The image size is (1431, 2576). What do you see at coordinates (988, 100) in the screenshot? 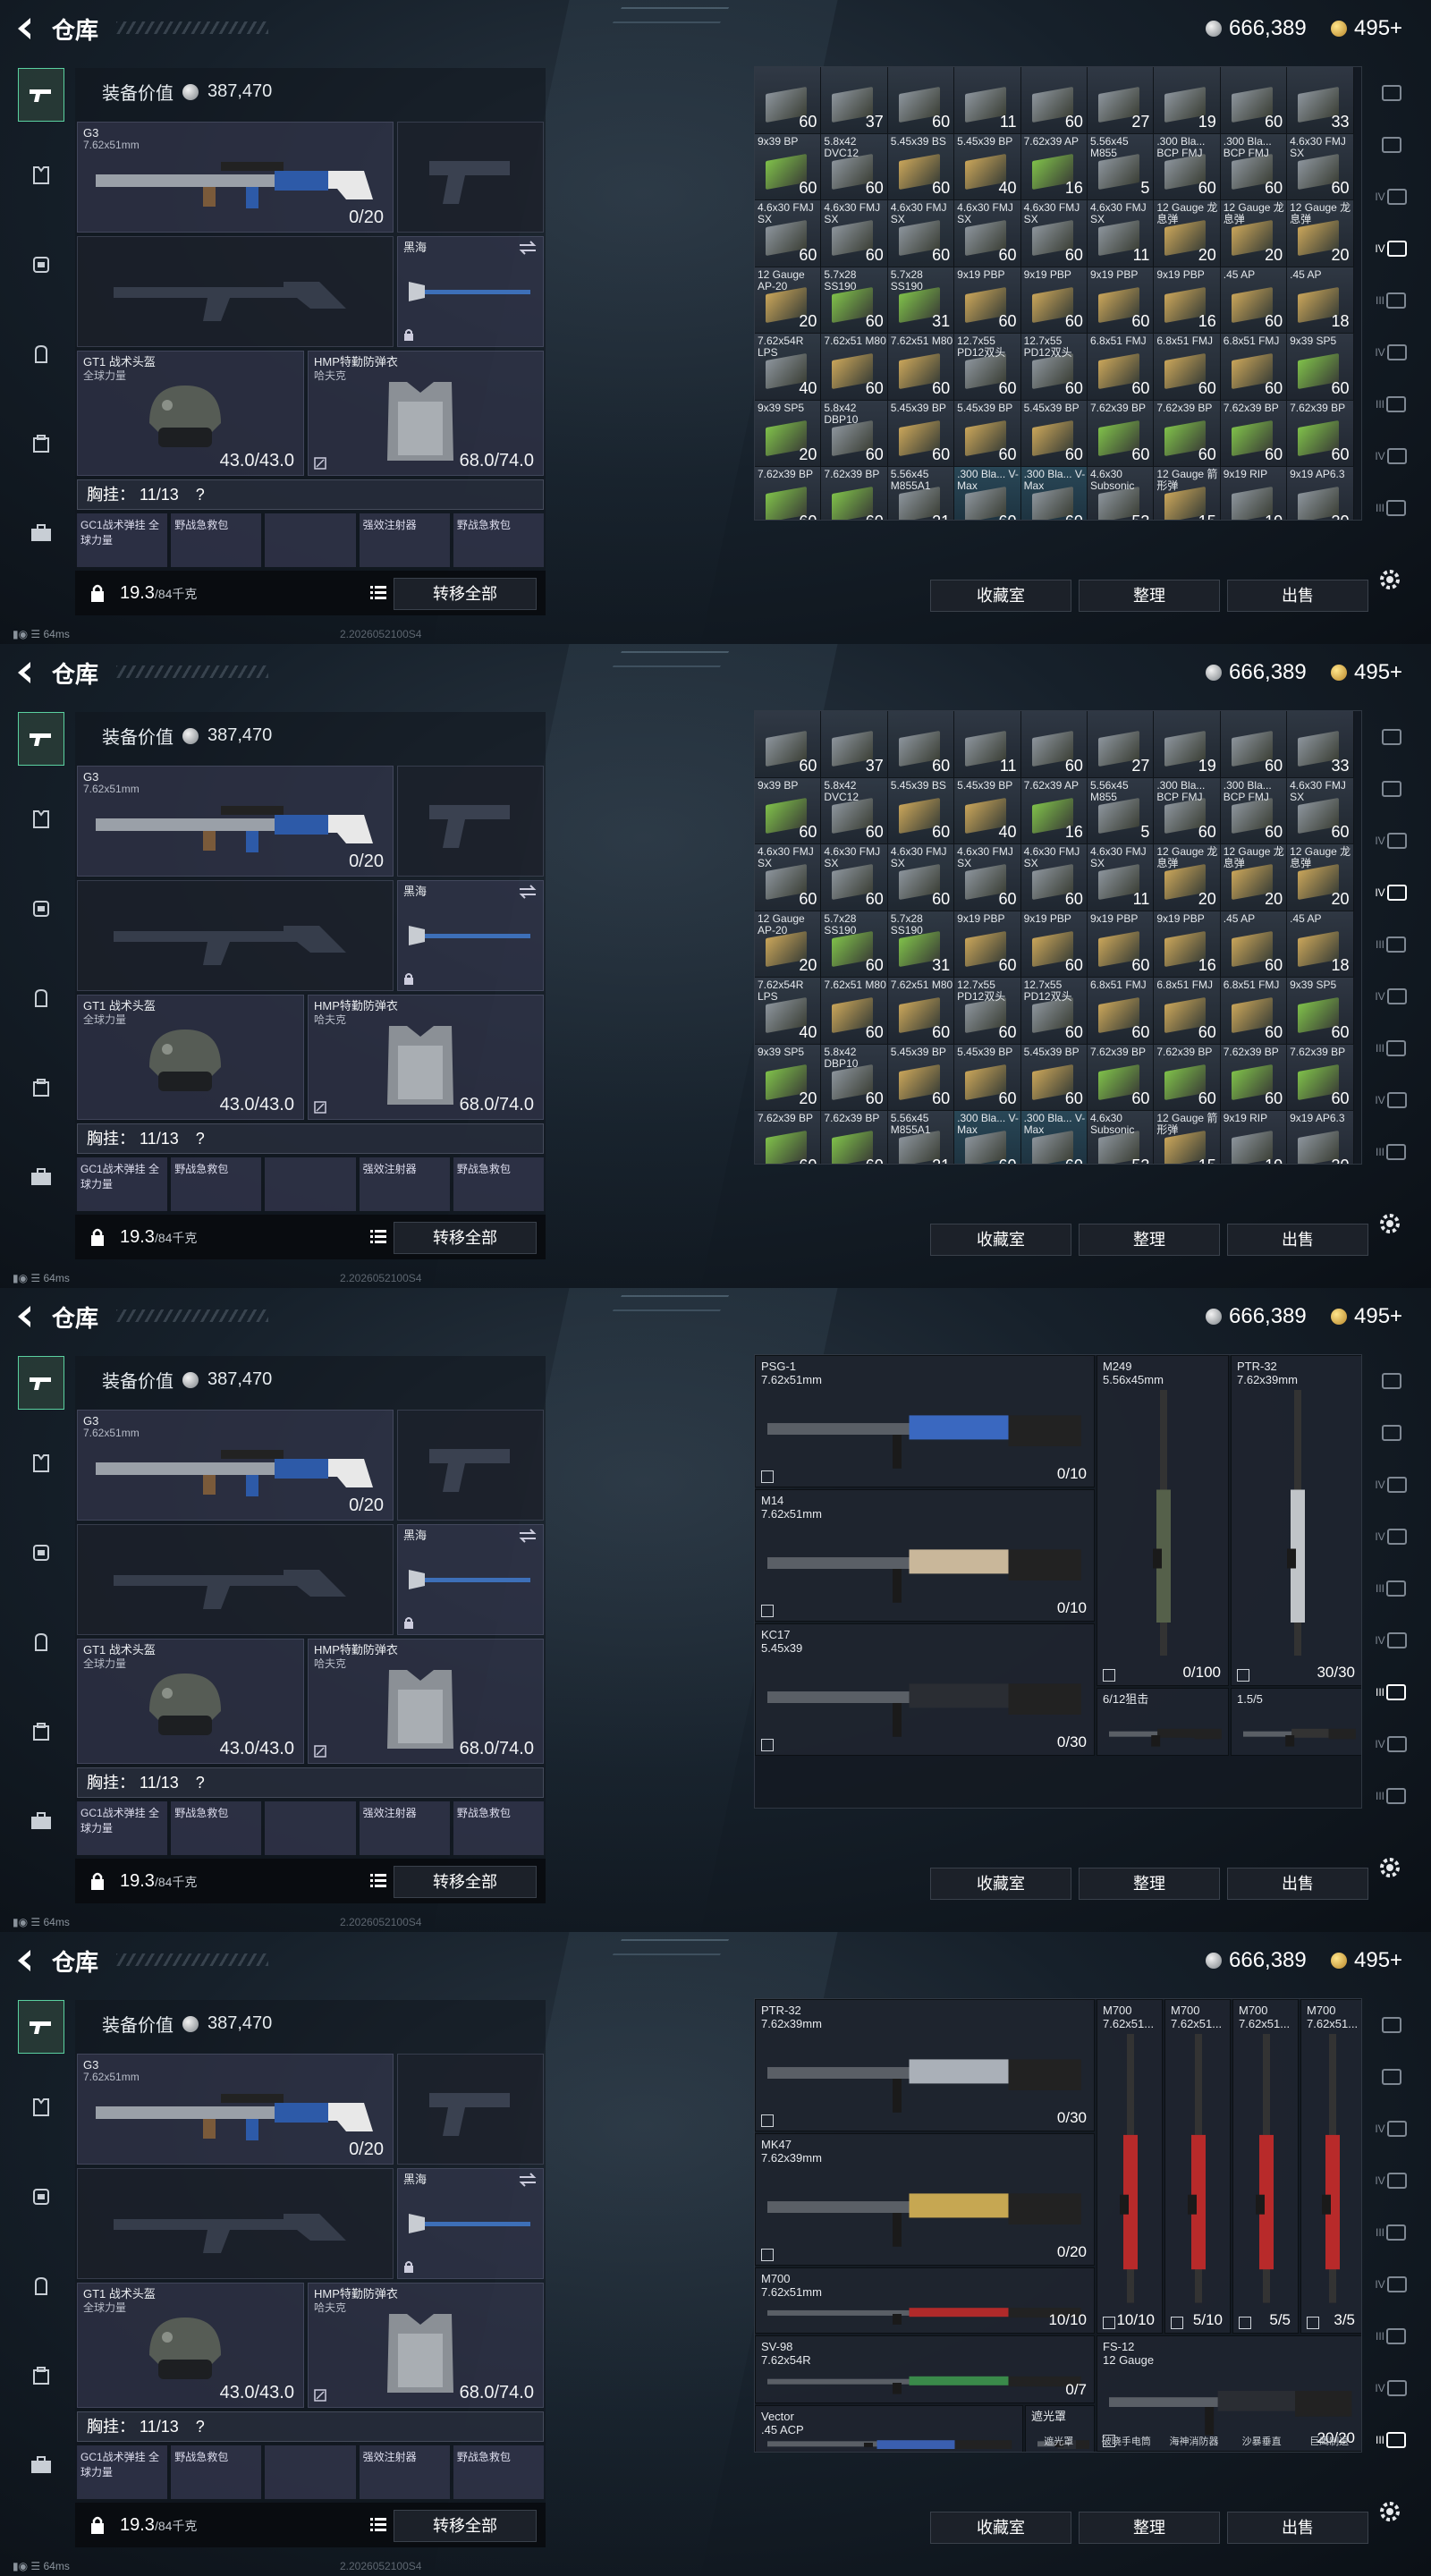
I see `ammo-cell: 11` at bounding box center [988, 100].